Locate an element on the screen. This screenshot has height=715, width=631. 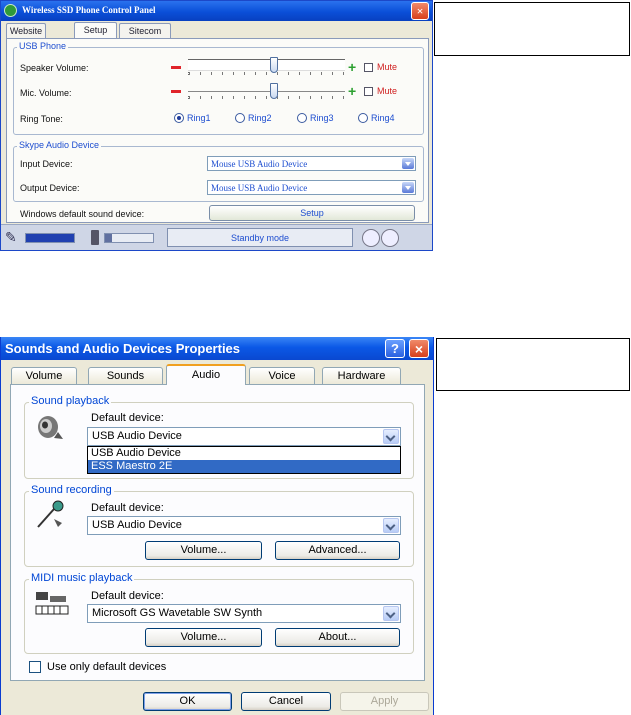
mic-mute-checkbox is located at coordinates (368, 91).